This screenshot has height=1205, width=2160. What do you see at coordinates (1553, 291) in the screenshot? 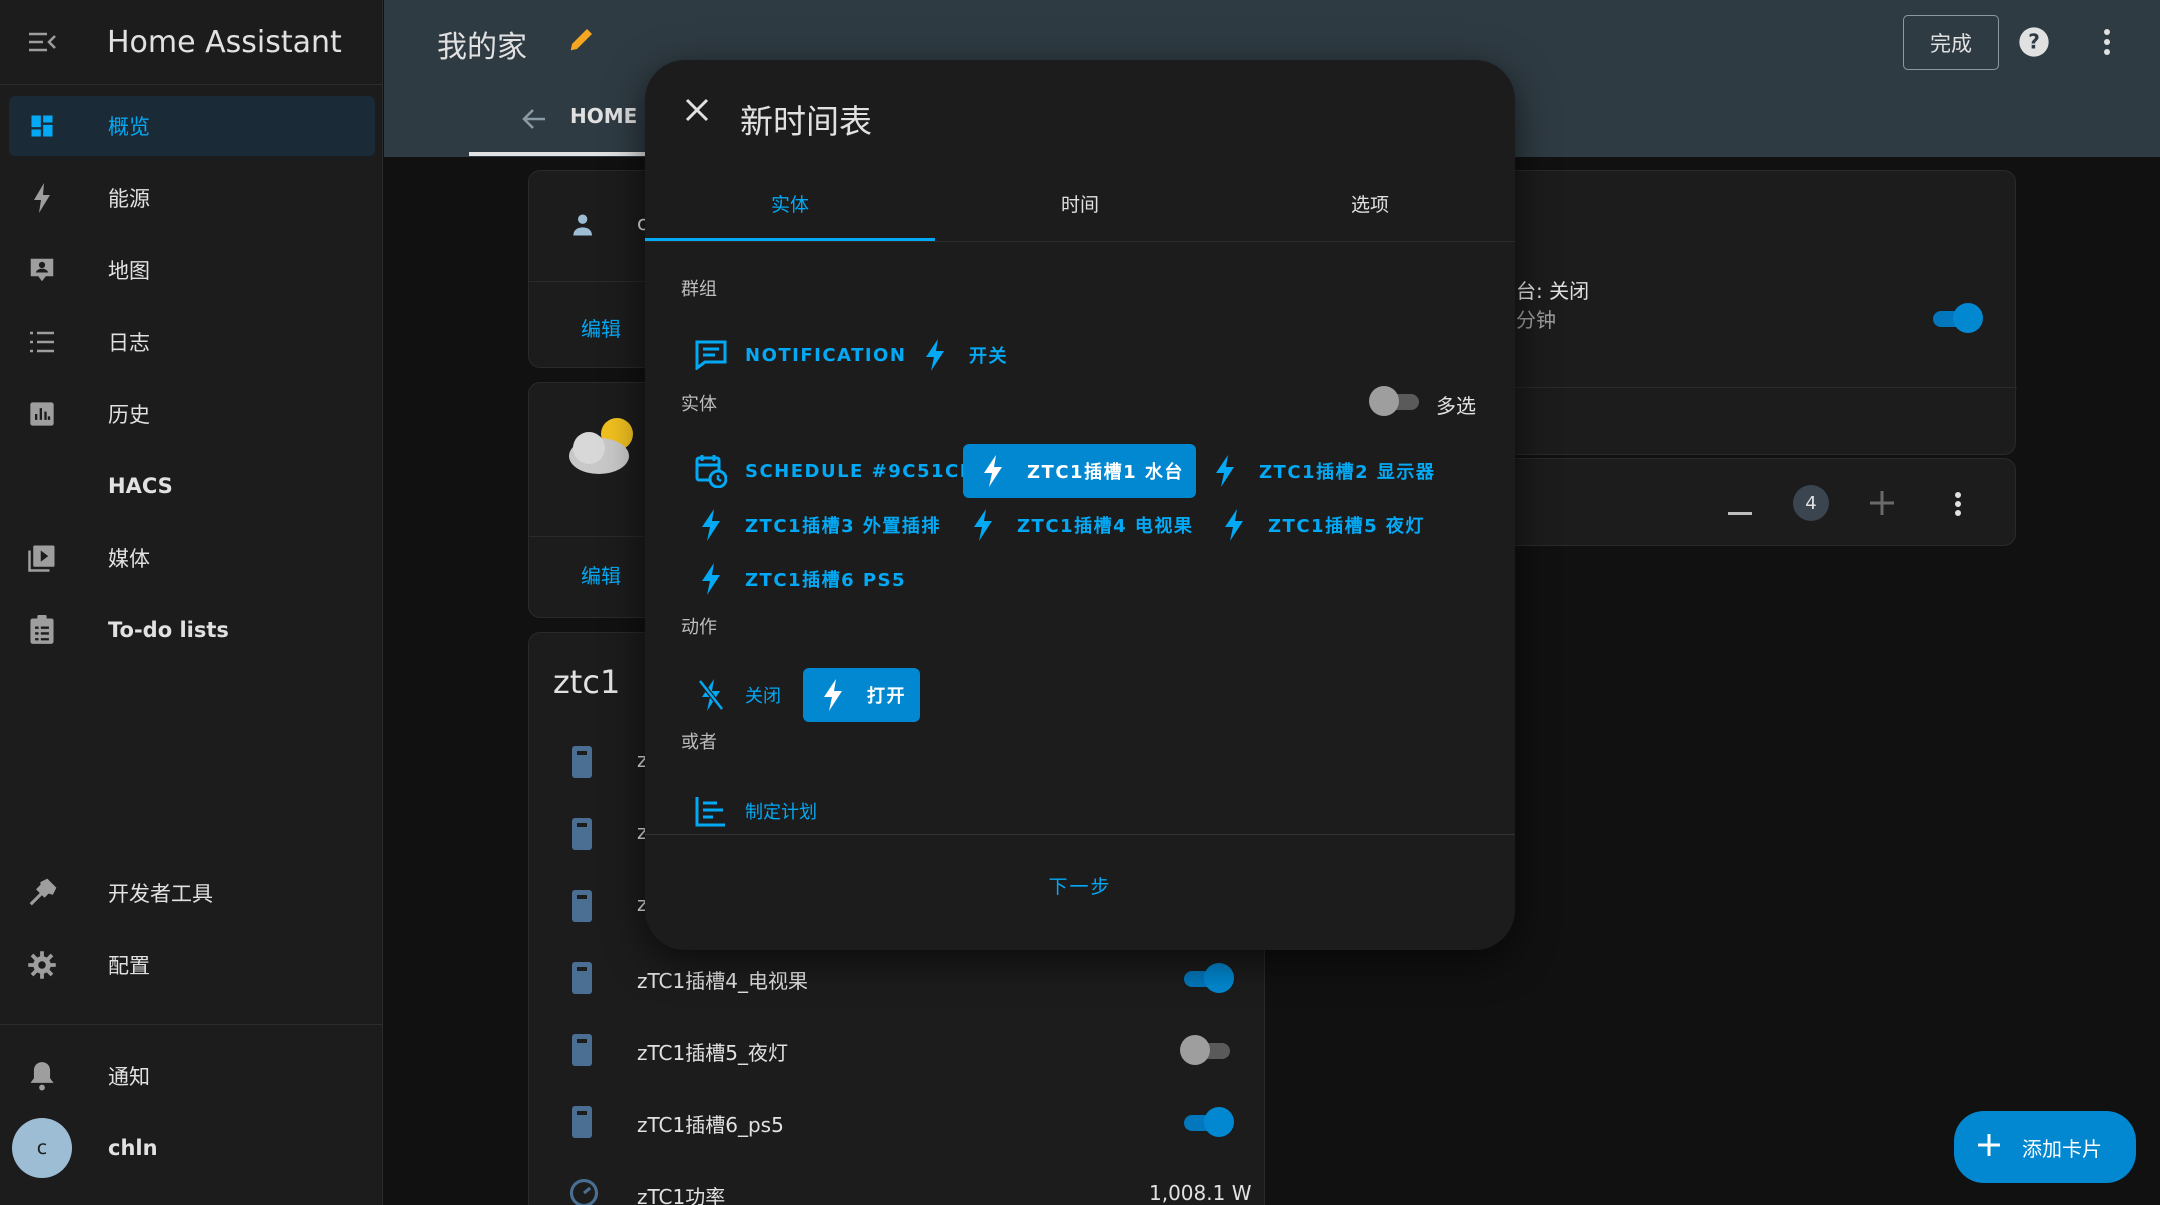
I see `status-text: 台: 关闭` at bounding box center [1553, 291].